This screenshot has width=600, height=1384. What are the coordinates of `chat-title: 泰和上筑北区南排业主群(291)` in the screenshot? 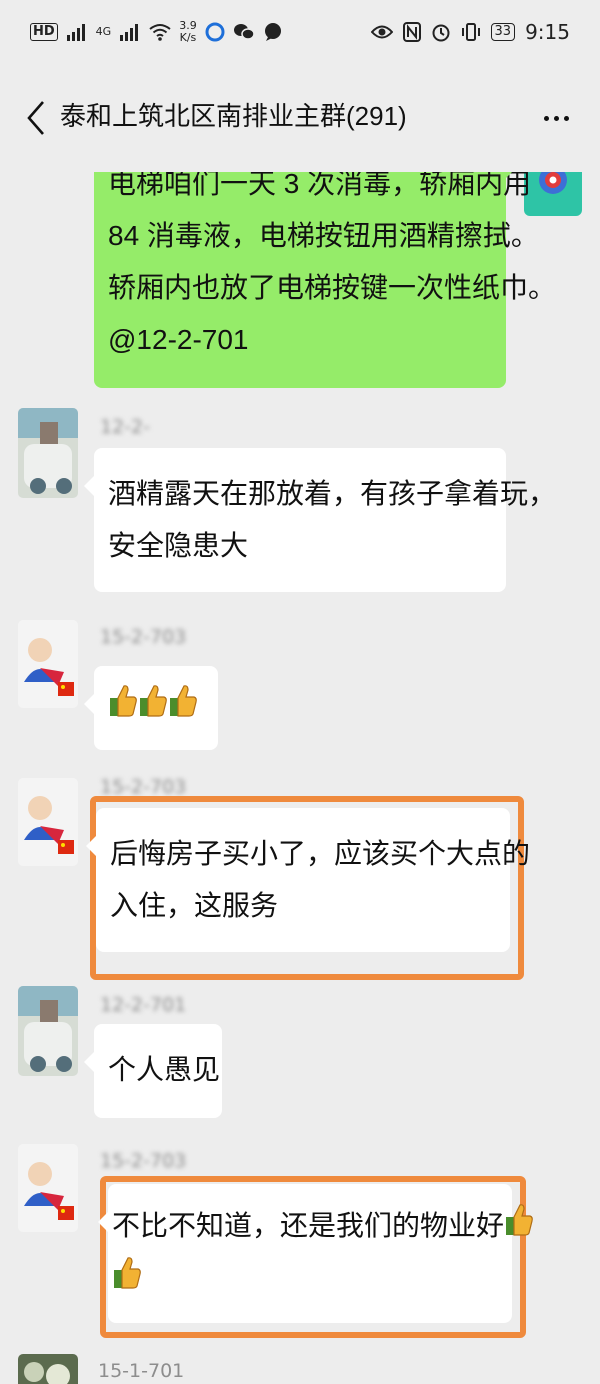 It's located at (233, 116).